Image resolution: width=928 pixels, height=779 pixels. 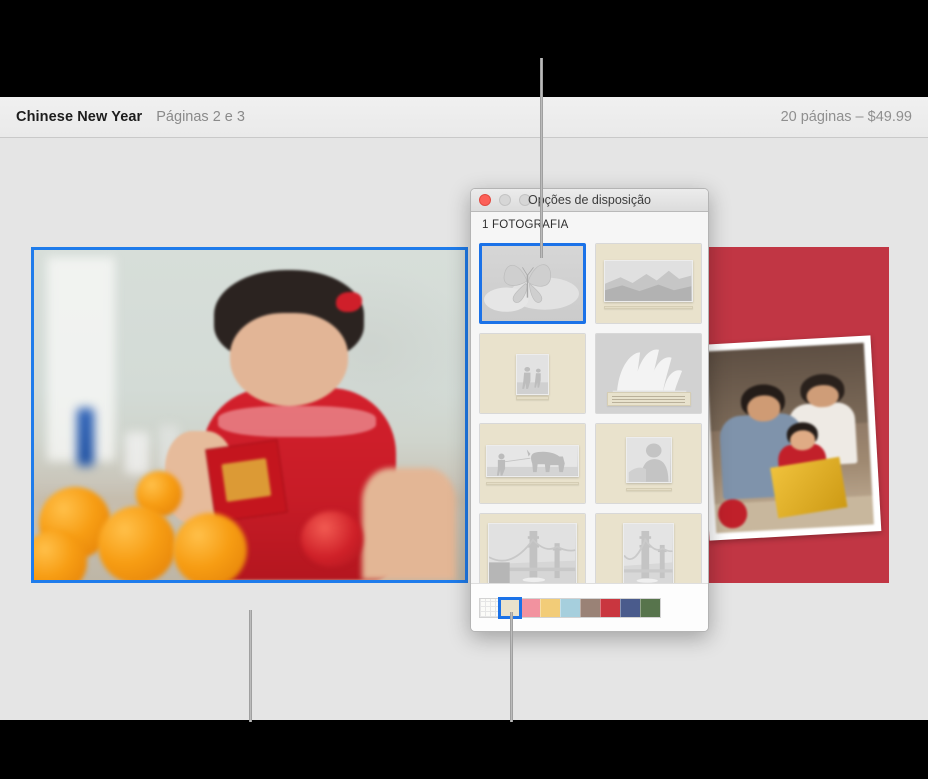 What do you see at coordinates (297, 422) in the screenshot?
I see `child-dress-trim` at bounding box center [297, 422].